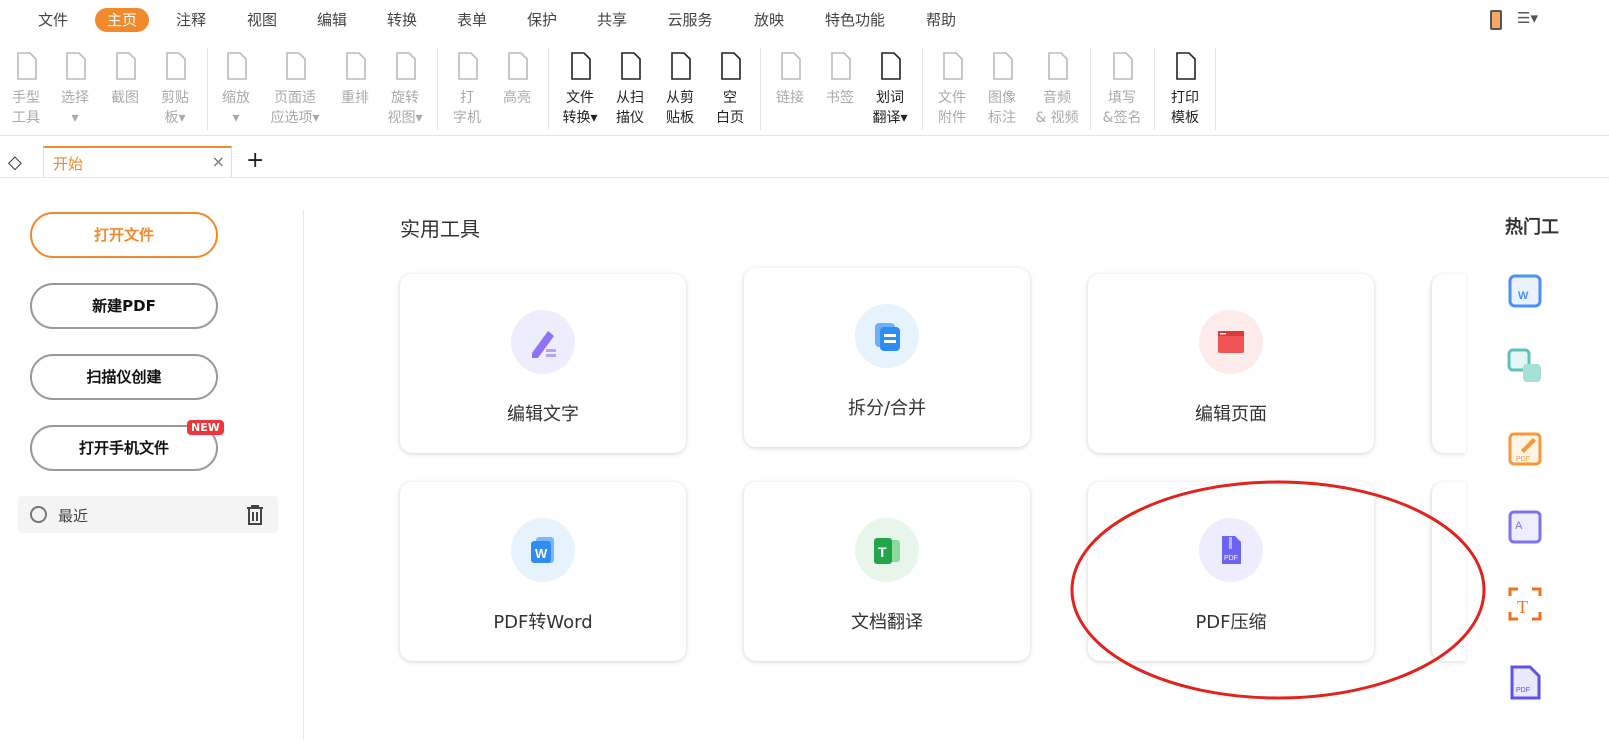  I want to click on menu-edit: 编辑, so click(332, 20).